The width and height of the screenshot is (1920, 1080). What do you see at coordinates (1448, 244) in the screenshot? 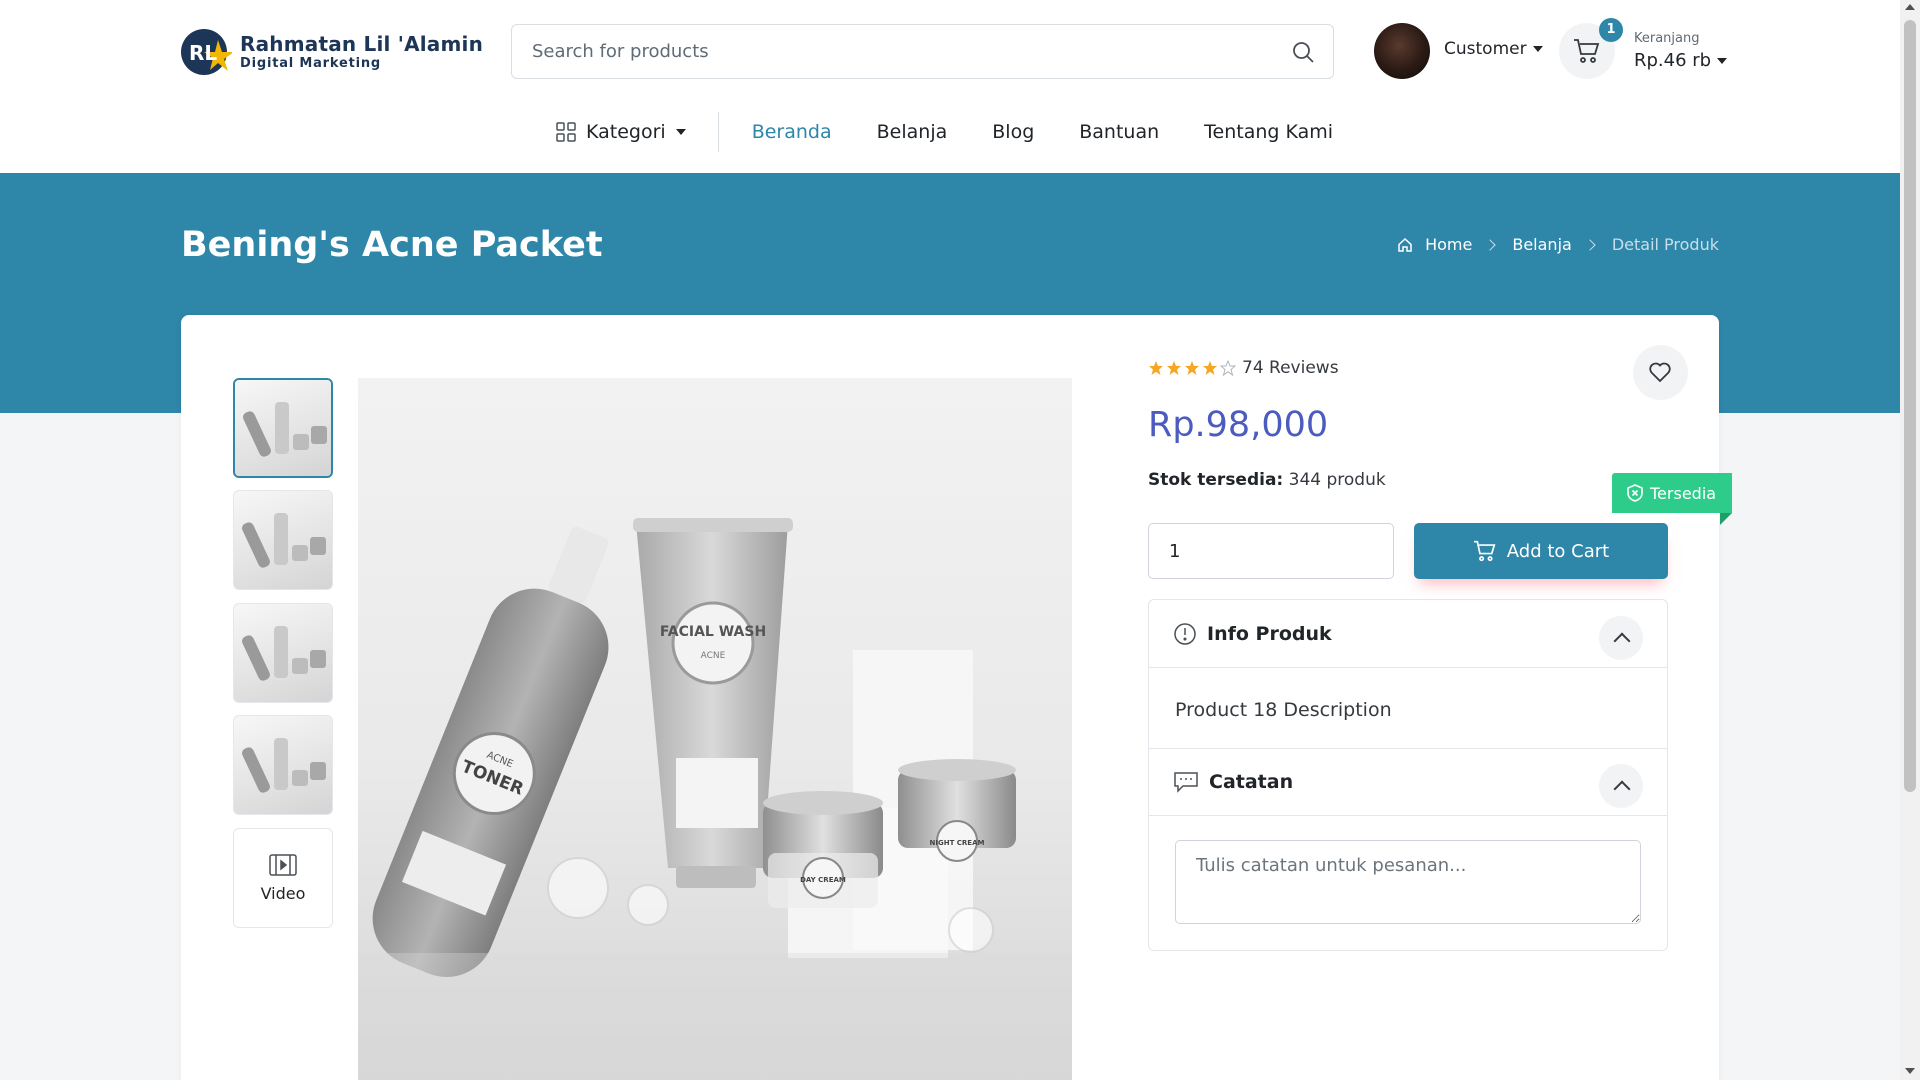
I see `breadcrumb-home: Home` at bounding box center [1448, 244].